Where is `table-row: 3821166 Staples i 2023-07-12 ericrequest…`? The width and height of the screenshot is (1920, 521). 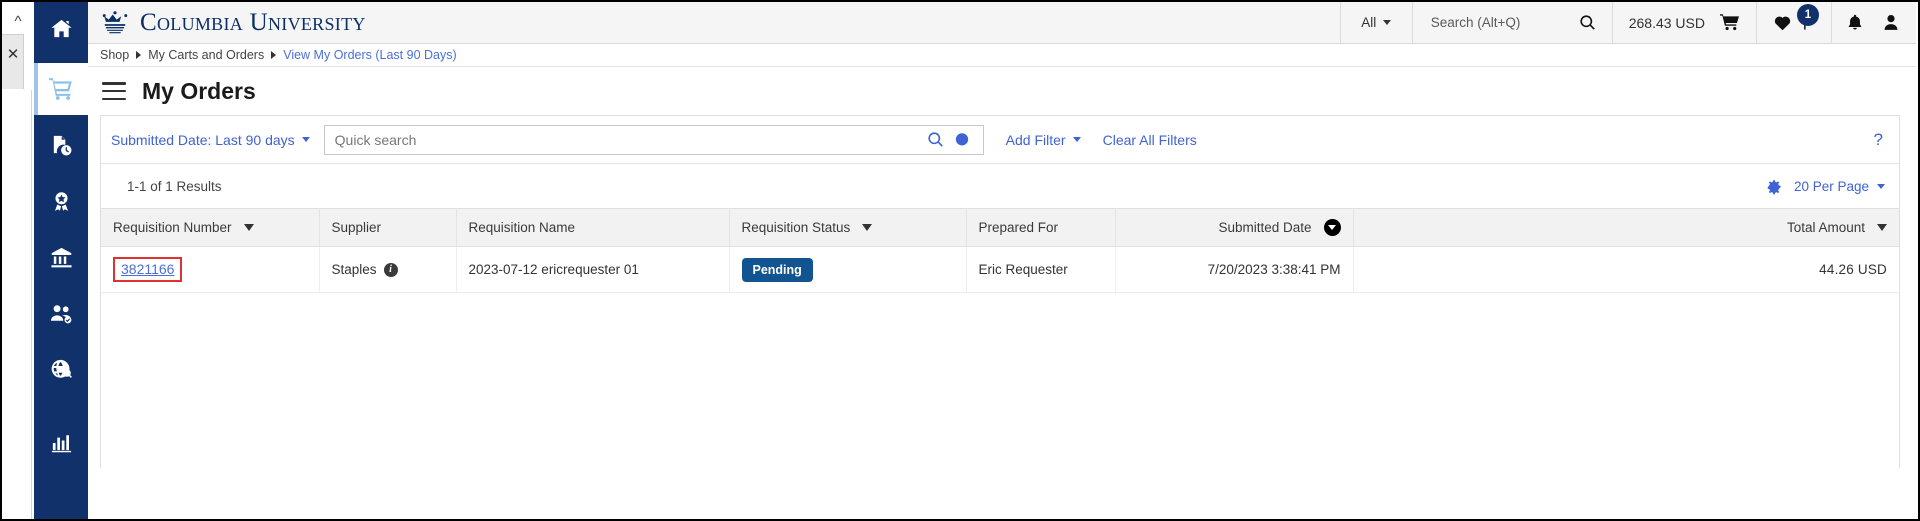
table-row: 3821166 Staples i 2023-07-12 ericrequest… is located at coordinates (1000, 269).